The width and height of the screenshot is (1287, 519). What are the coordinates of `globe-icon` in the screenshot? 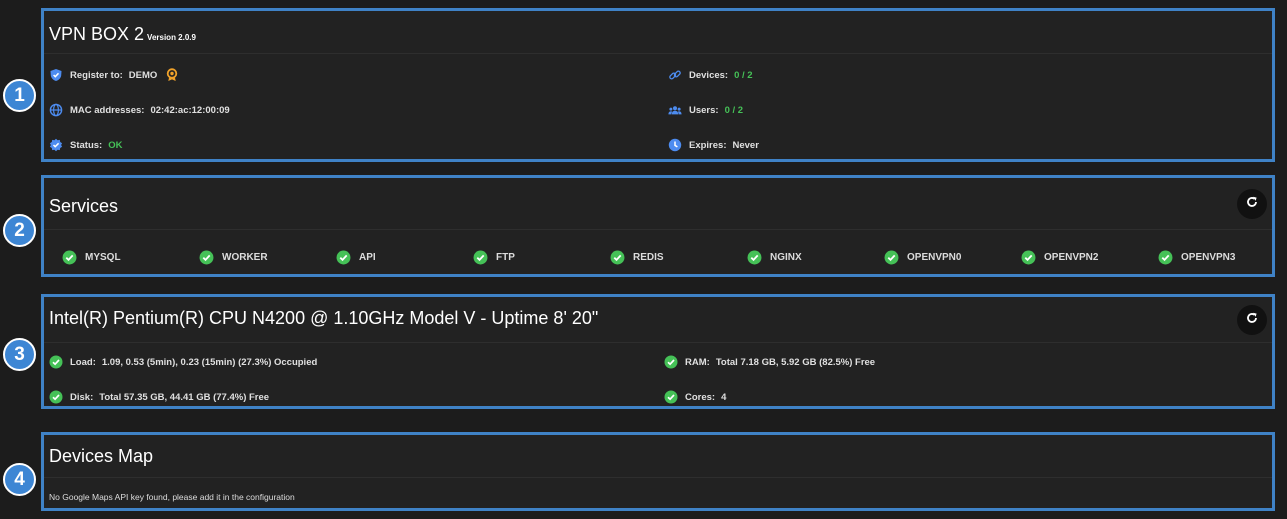 It's located at (56, 110).